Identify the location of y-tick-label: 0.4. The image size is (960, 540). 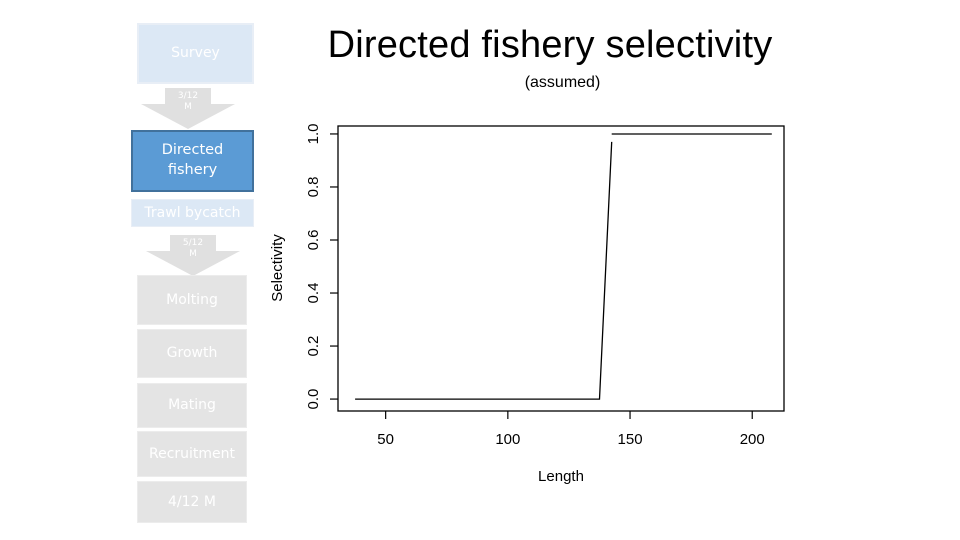
(313, 293).